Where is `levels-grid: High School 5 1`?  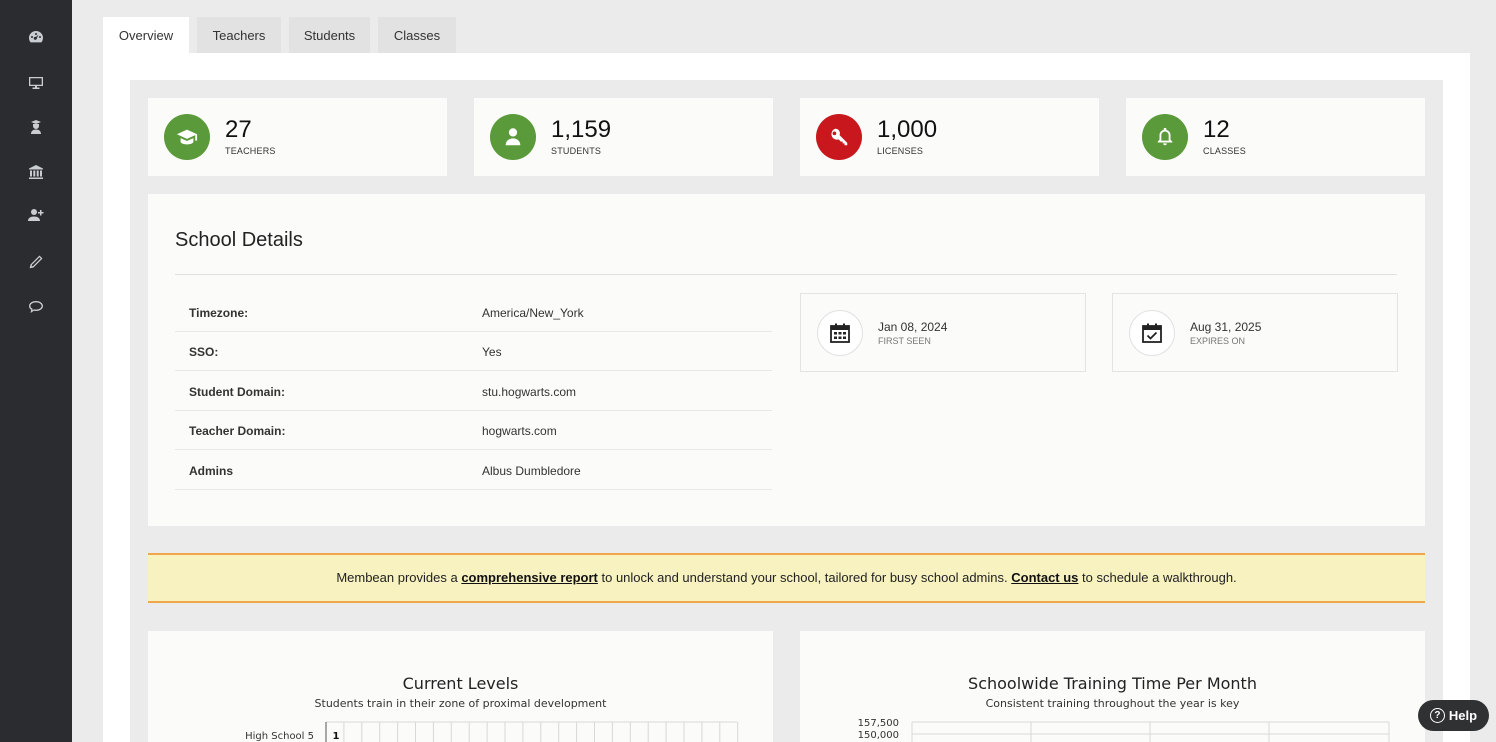 levels-grid: High School 5 1 is located at coordinates (492, 731).